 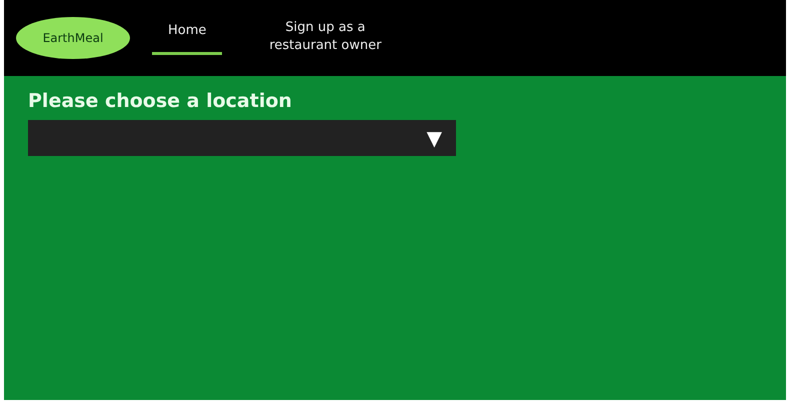 What do you see at coordinates (160, 101) in the screenshot?
I see `location-heading: Please choose a location` at bounding box center [160, 101].